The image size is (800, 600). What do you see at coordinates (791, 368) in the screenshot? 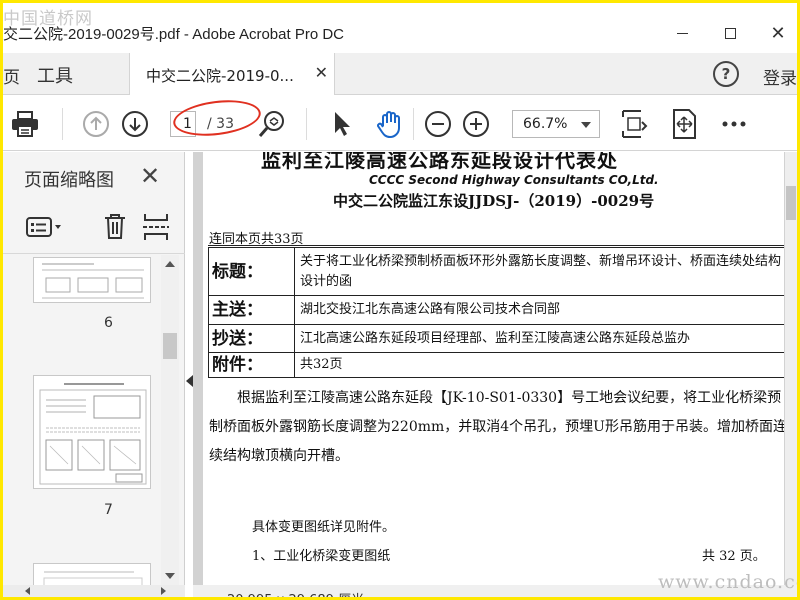
I see `document-scrollbar` at bounding box center [791, 368].